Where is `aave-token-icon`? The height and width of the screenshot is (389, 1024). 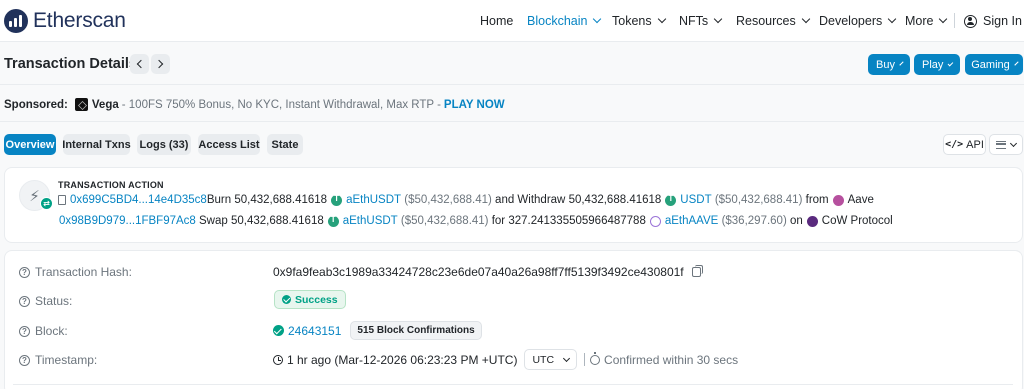 aave-token-icon is located at coordinates (655, 221).